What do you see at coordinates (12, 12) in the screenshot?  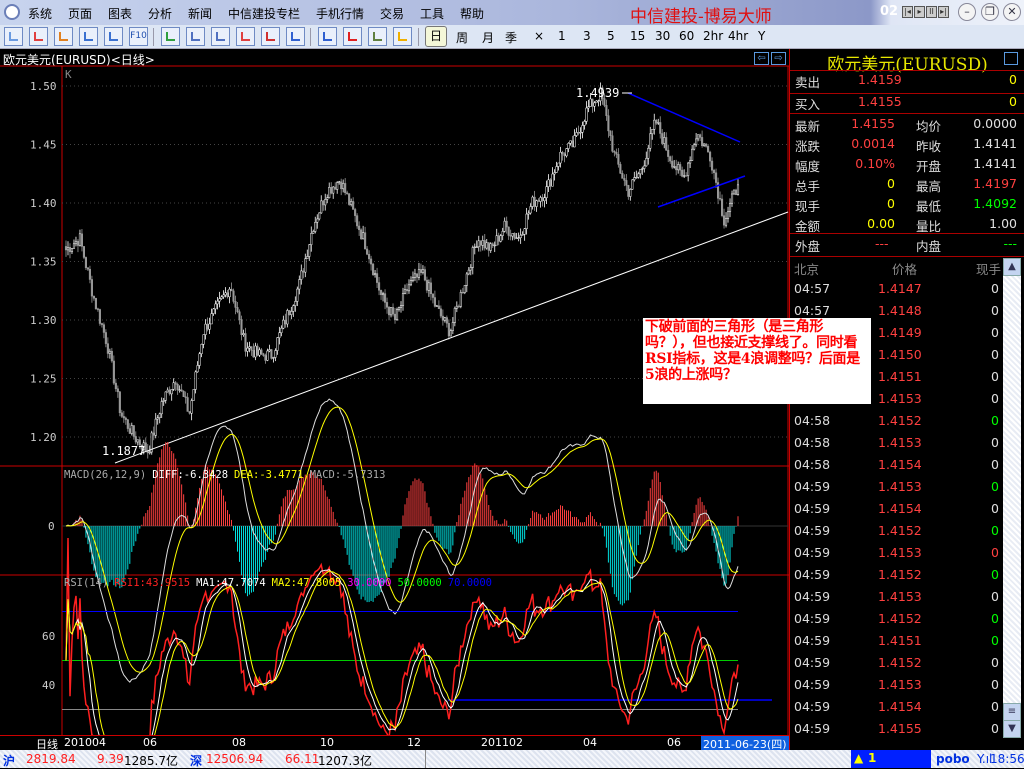 I see `app-logo-icon` at bounding box center [12, 12].